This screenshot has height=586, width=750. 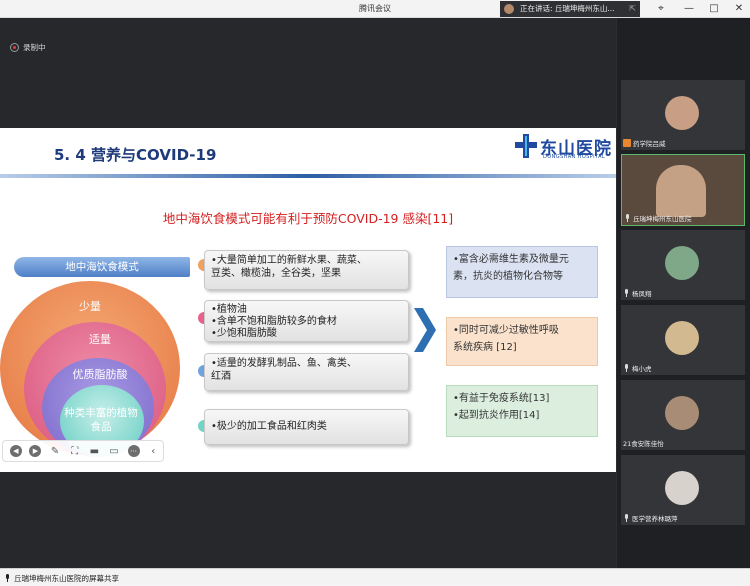 I want to click on right-arrow-icon, so click(x=425, y=330).